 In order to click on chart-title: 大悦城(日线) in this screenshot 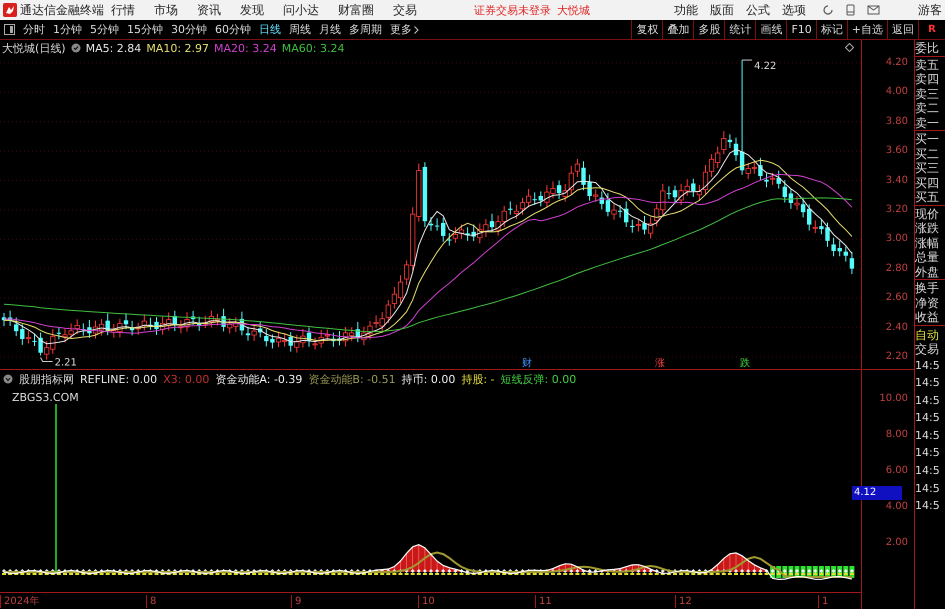, I will do `click(34, 48)`.